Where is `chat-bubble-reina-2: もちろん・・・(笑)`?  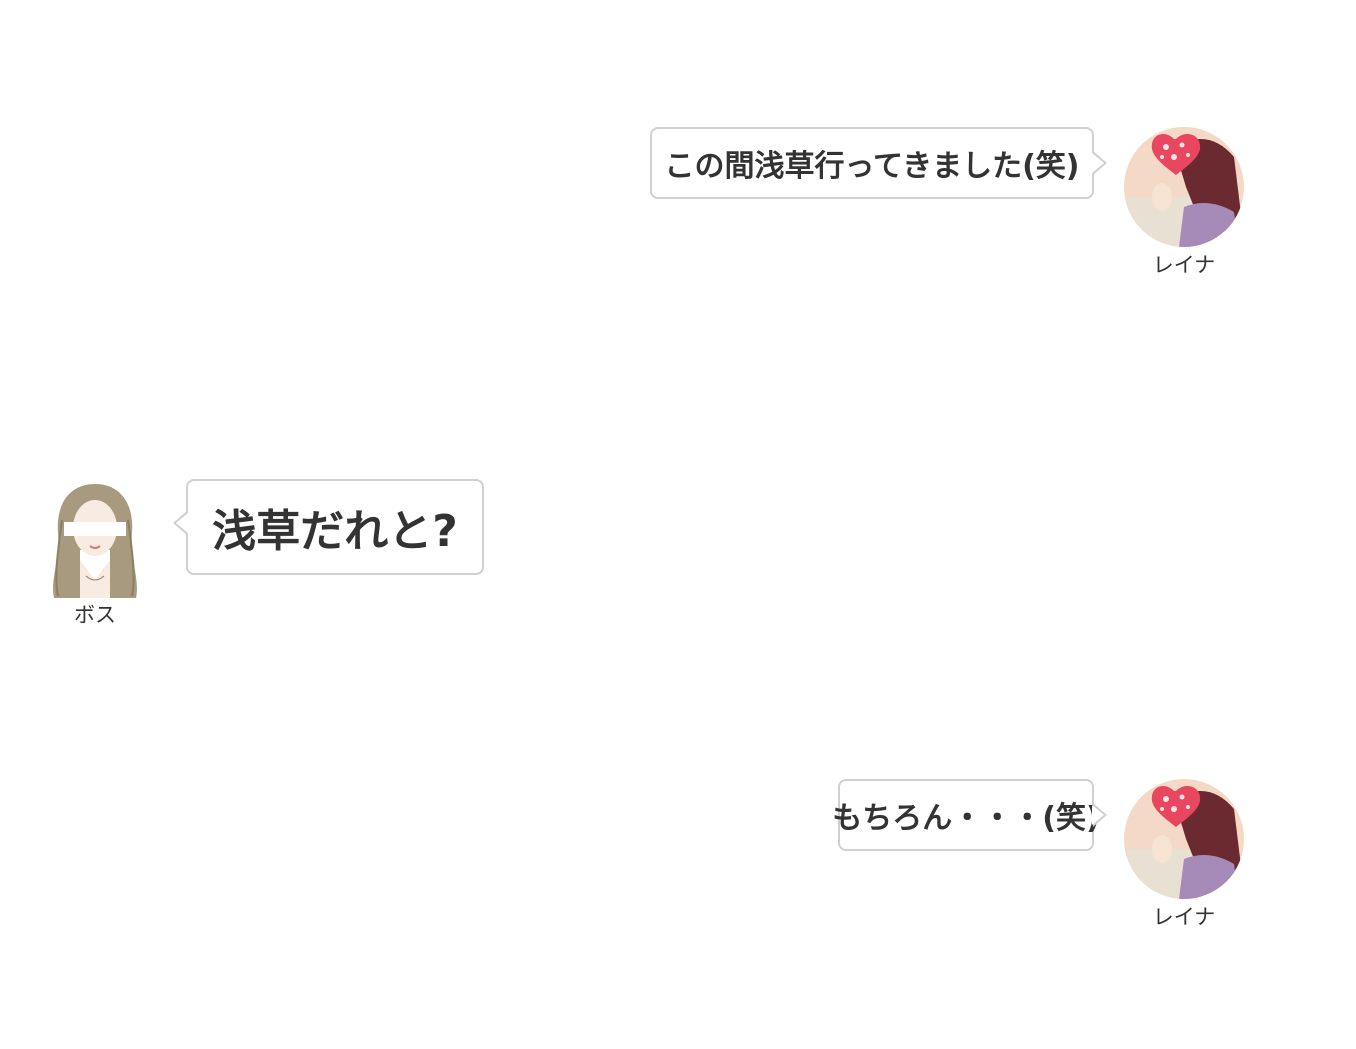
chat-bubble-reina-2: もちろん・・・(笑) is located at coordinates (969, 815).